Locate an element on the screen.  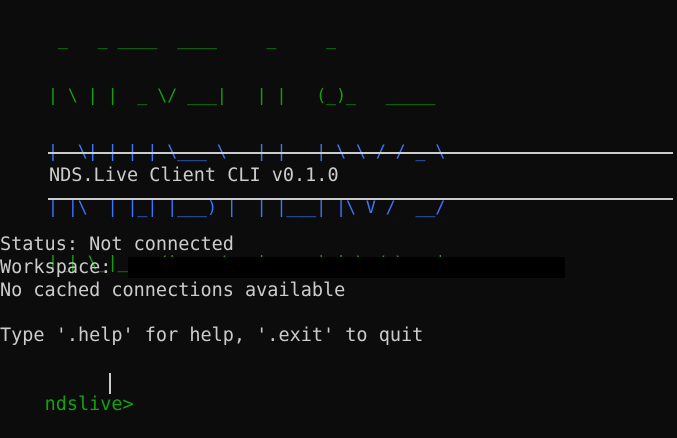
cache-status-text: No cached connections available is located at coordinates (173, 290).